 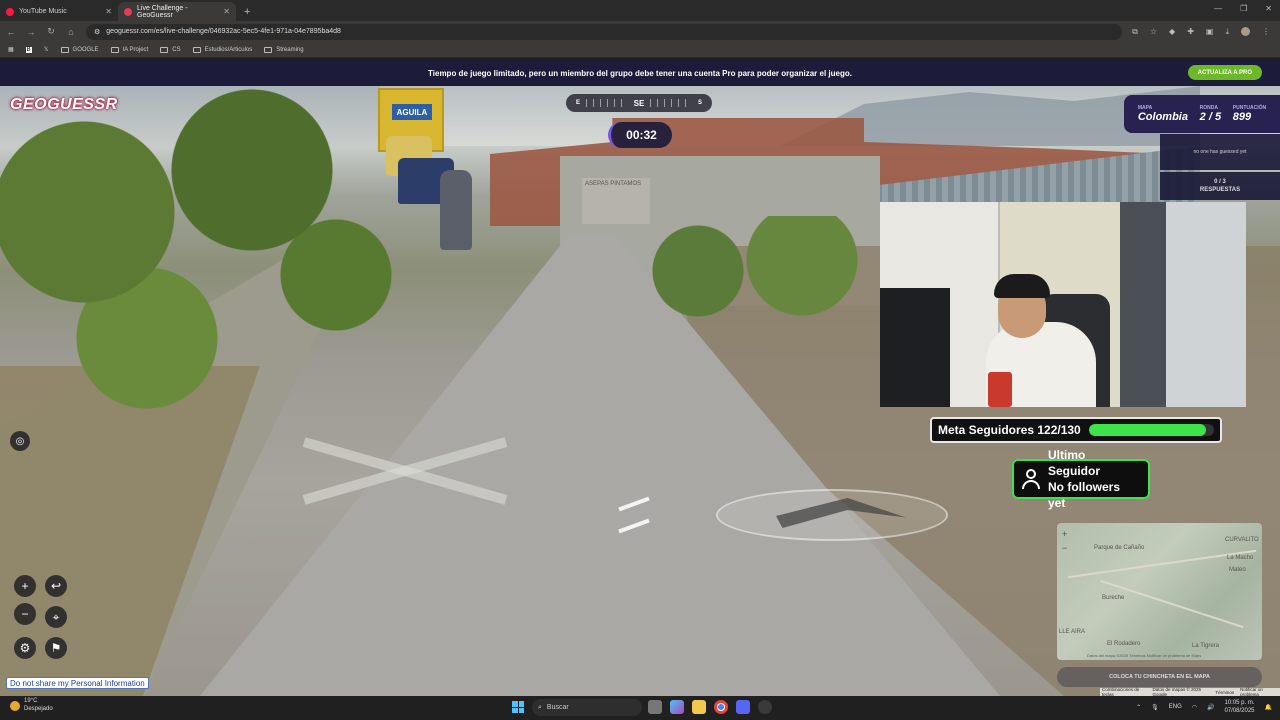 I want to click on copilot-icon, so click(x=677, y=707).